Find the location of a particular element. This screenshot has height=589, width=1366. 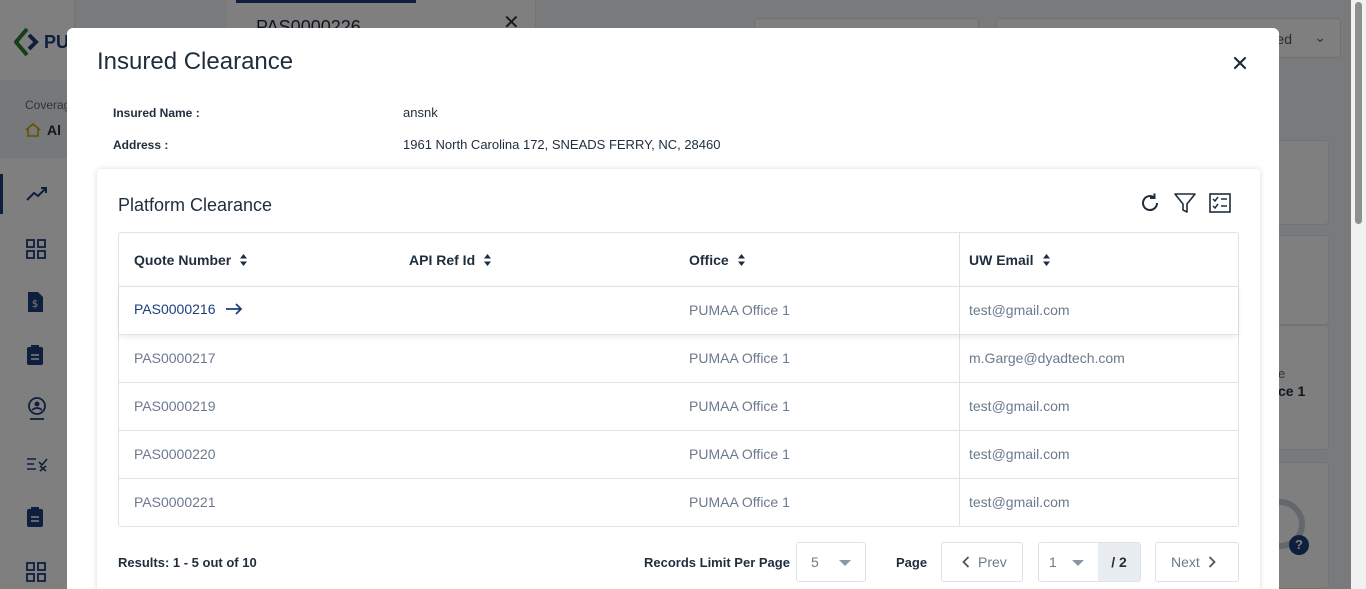

filter-icon is located at coordinates (1185, 203).